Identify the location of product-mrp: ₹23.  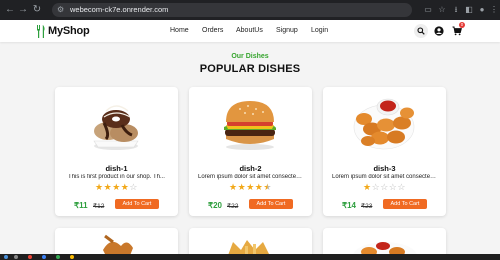
(367, 206).